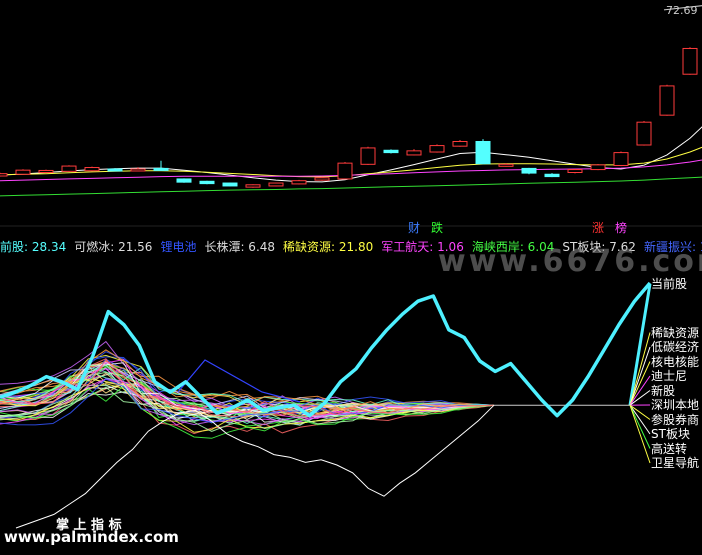 The height and width of the screenshot is (555, 702). Describe the element at coordinates (675, 332) in the screenshot. I see `series-label: 稀缺资源` at that location.